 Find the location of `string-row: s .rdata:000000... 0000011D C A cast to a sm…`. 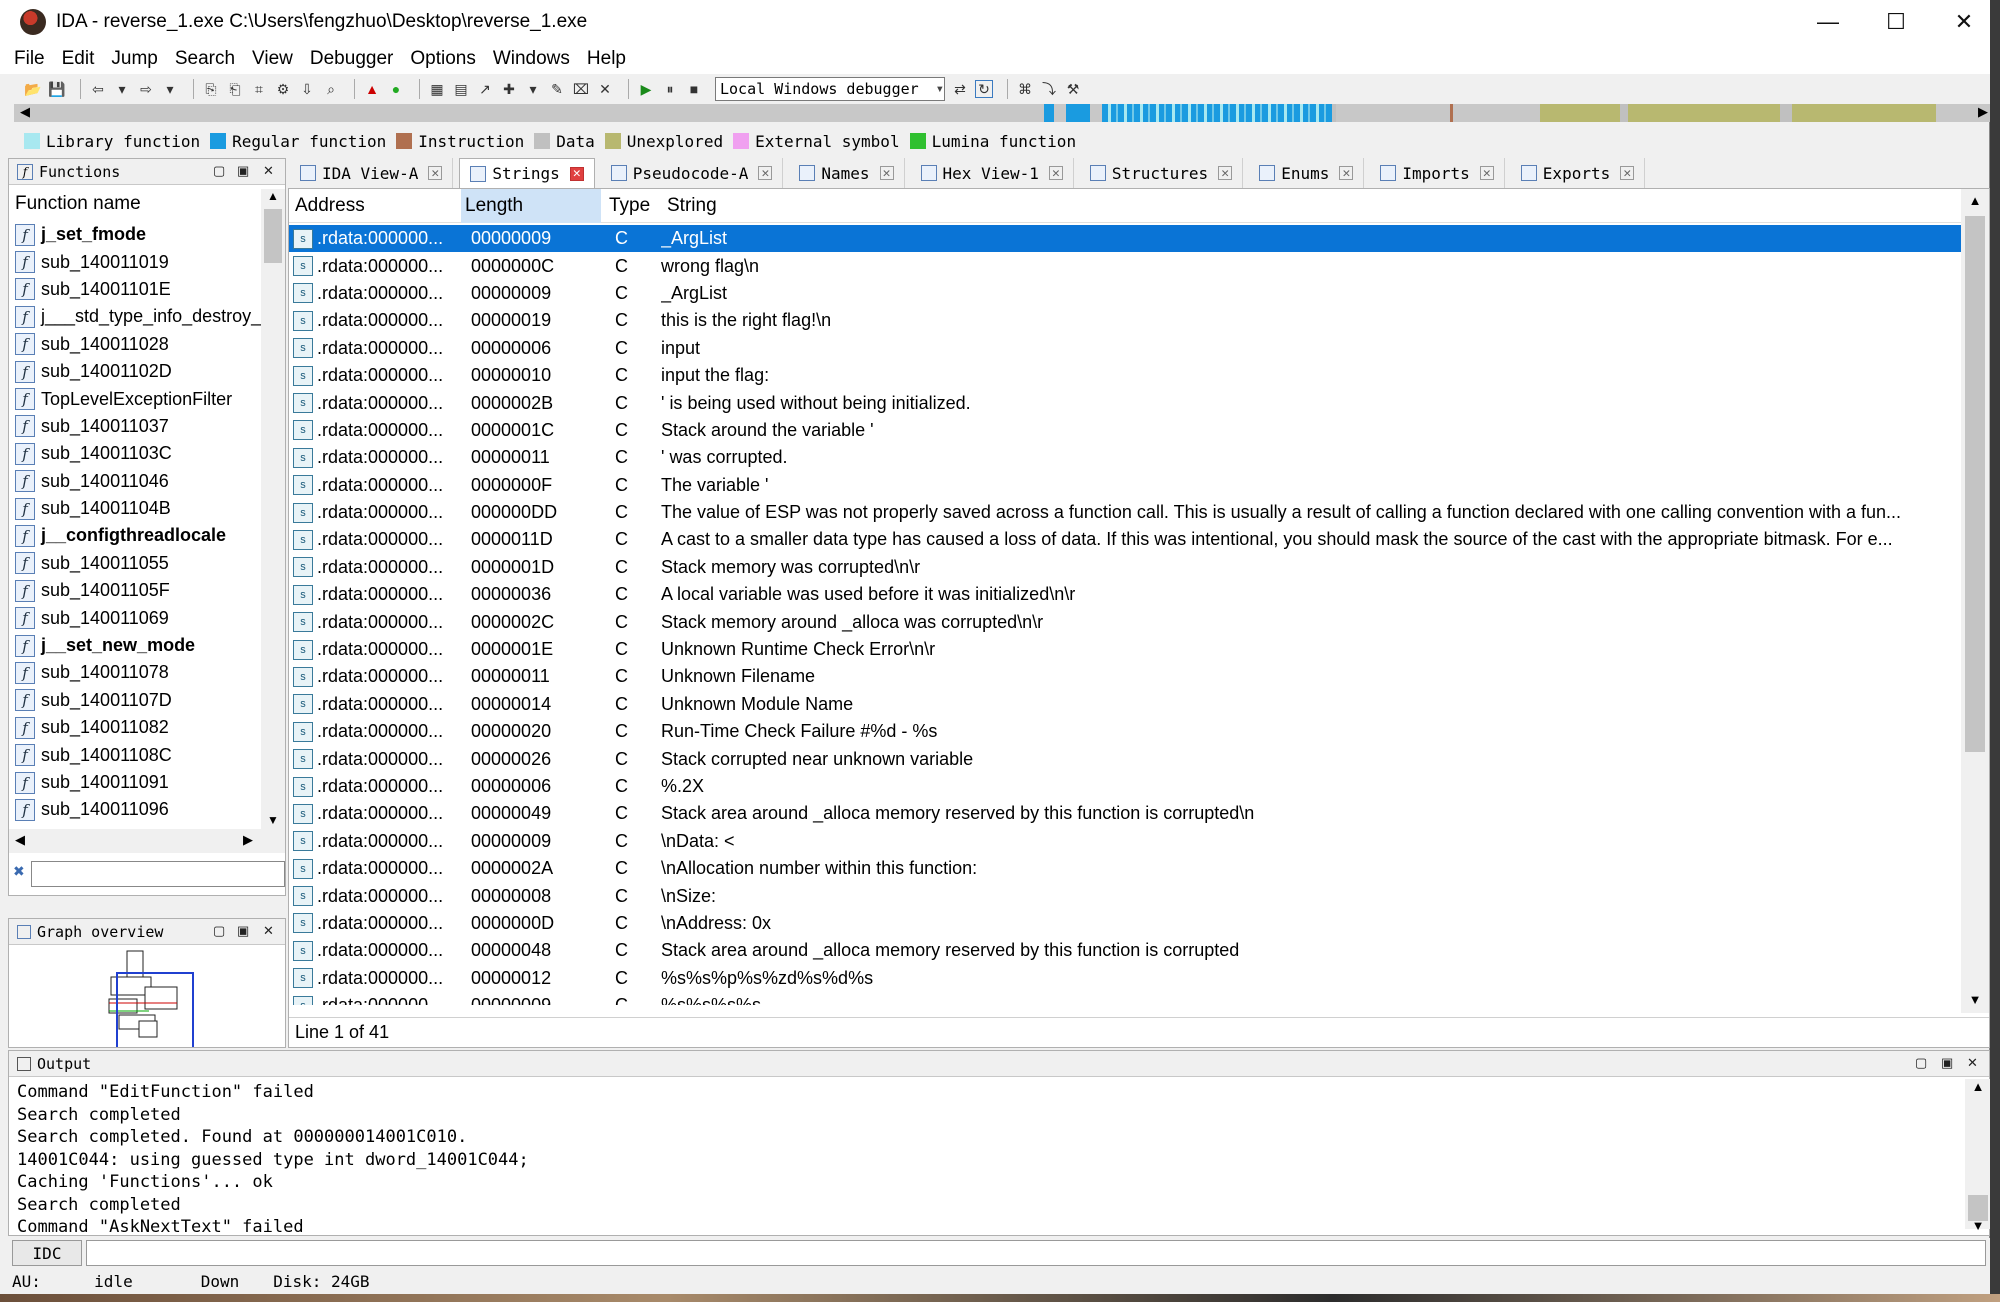

string-row: s .rdata:000000... 0000011D C A cast to a sm… is located at coordinates (1125, 539).